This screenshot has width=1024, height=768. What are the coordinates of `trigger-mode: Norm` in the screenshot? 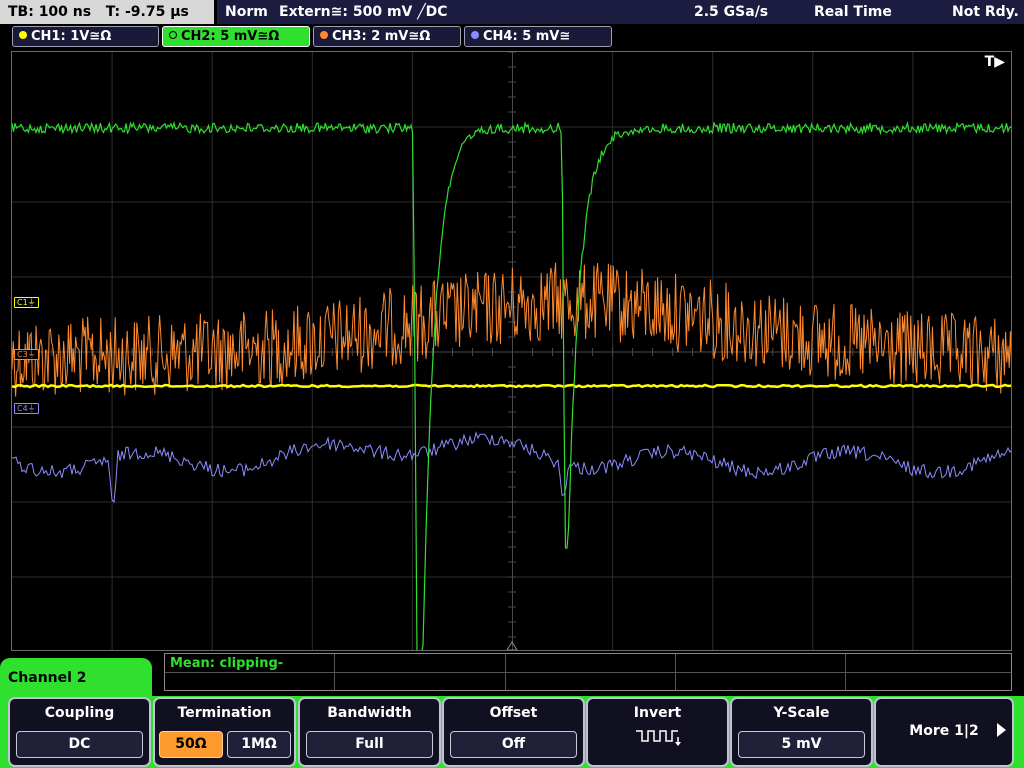 It's located at (246, 12).